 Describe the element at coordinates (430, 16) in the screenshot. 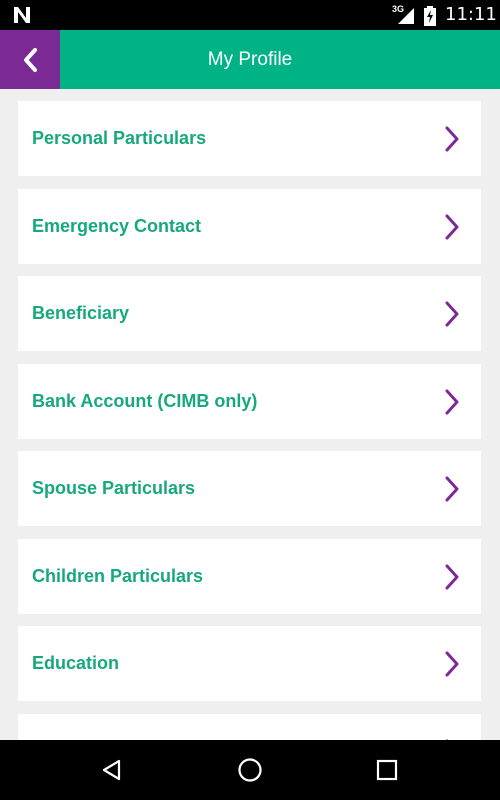

I see `battery-icon` at that location.